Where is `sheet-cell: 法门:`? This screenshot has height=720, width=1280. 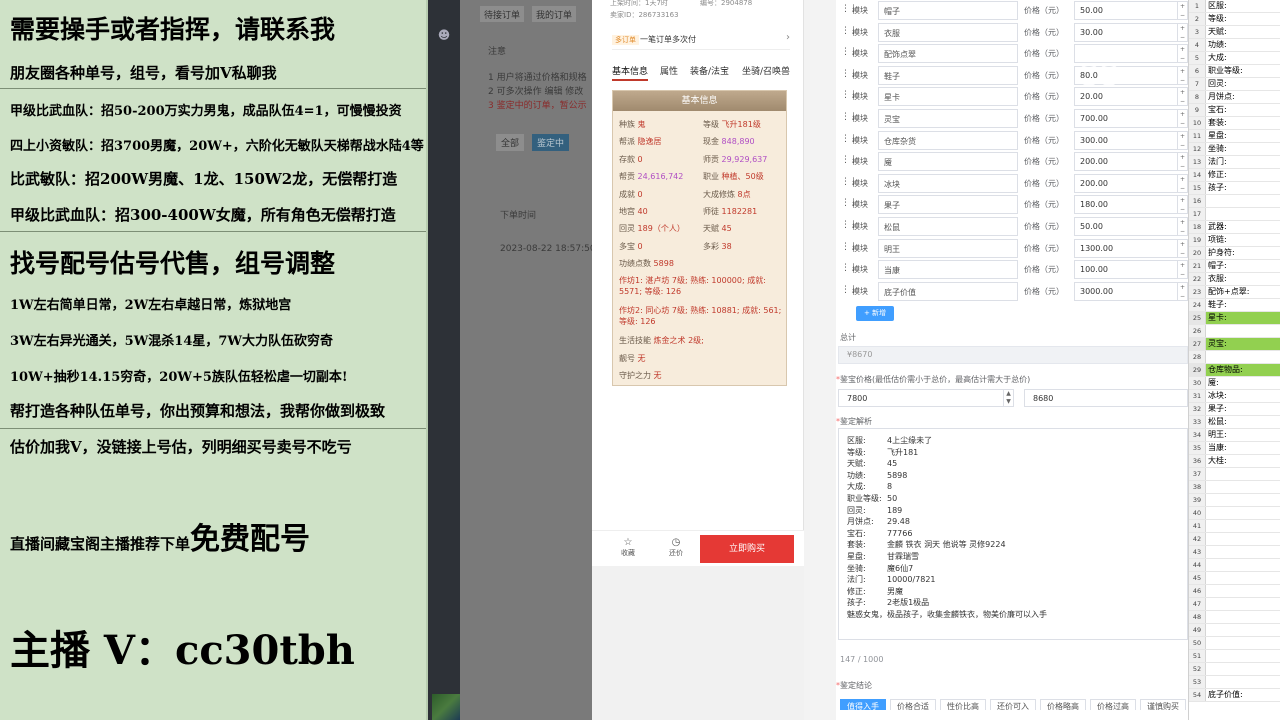
sheet-cell: 法门: is located at coordinates (1217, 162).